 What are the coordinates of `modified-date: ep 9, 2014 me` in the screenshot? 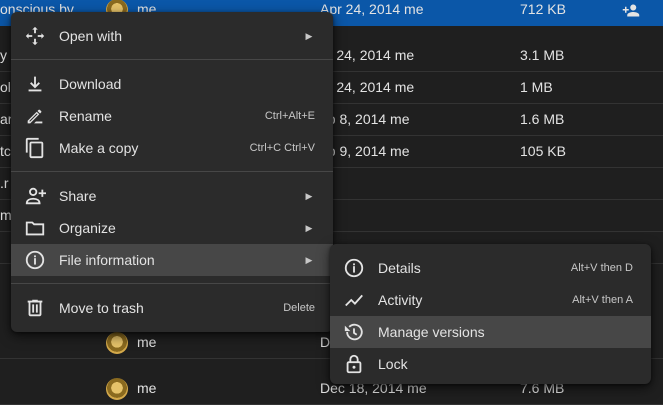 It's located at (365, 151).